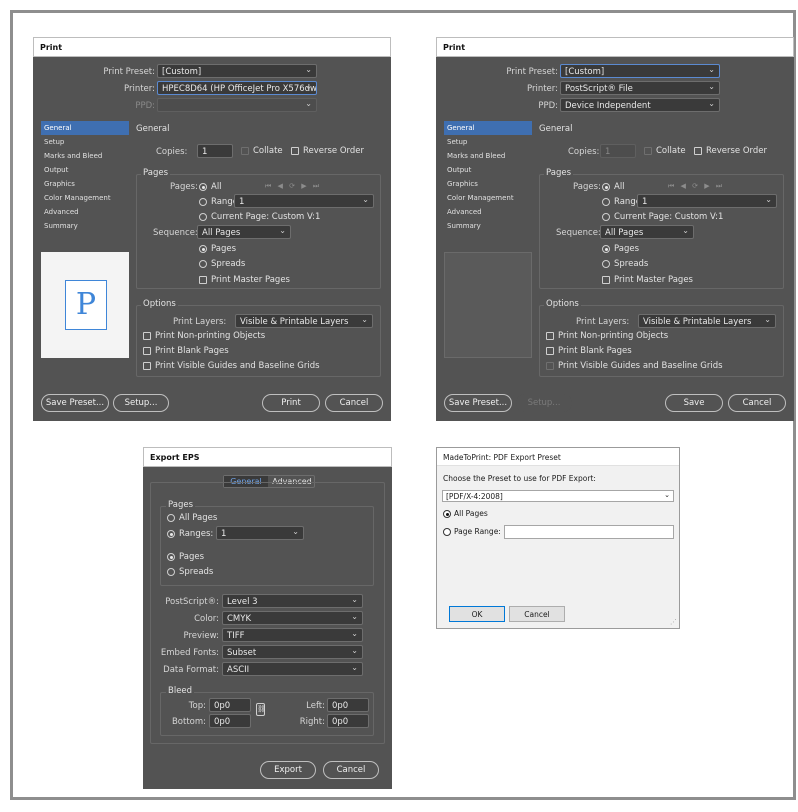  Describe the element at coordinates (260, 533) in the screenshot. I see `ranges-input: 1 ⌄` at that location.